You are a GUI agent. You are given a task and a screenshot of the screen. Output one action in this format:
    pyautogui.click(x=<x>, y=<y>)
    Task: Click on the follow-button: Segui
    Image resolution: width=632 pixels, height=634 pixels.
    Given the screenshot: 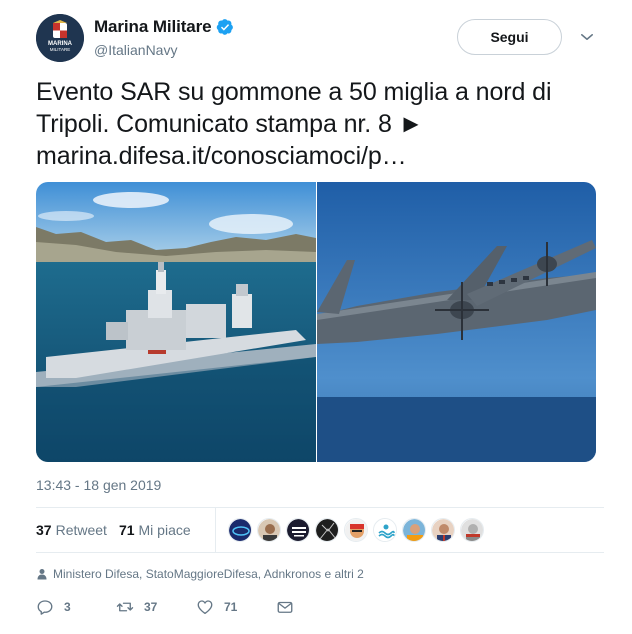 What is the action you would take?
    pyautogui.click(x=509, y=37)
    